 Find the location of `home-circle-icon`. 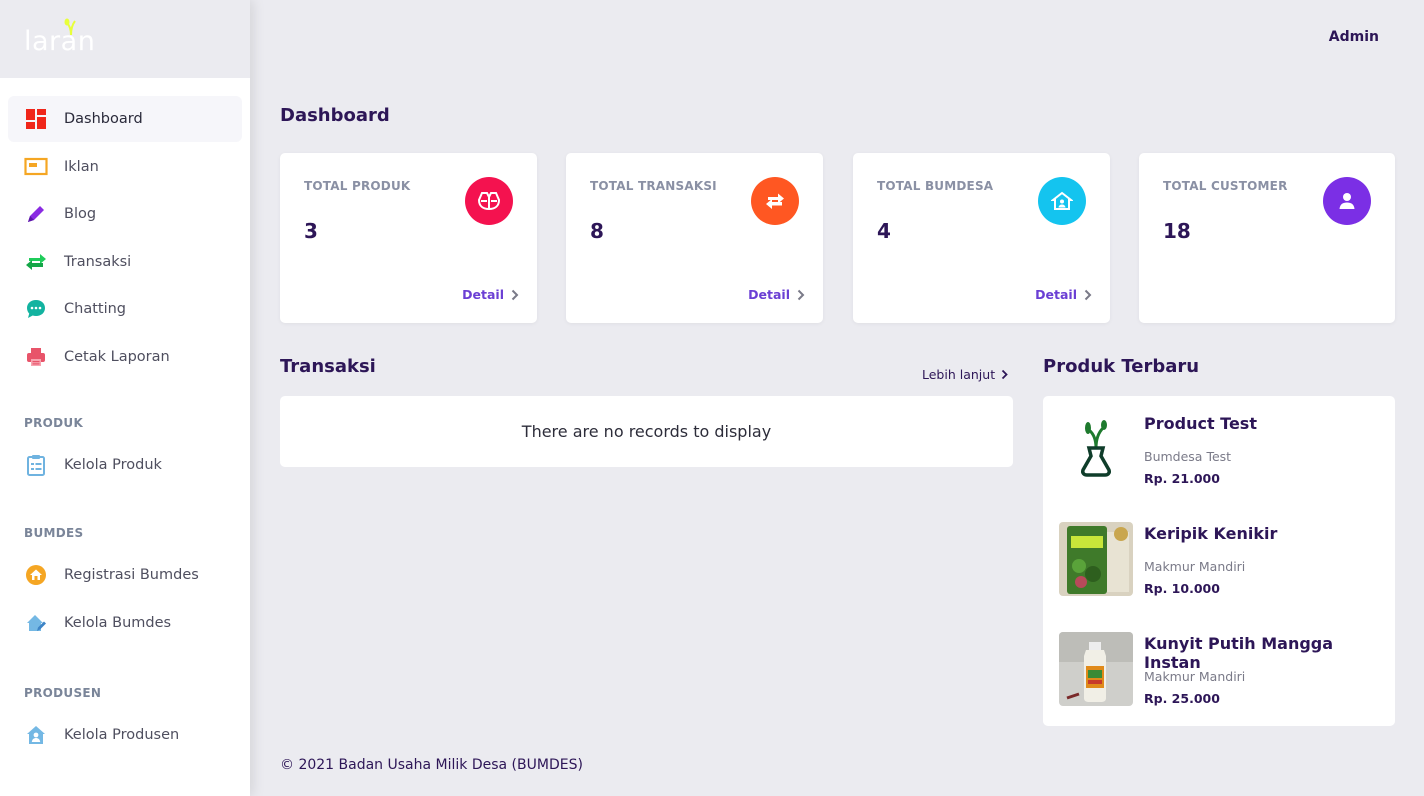

home-circle-icon is located at coordinates (36, 575).